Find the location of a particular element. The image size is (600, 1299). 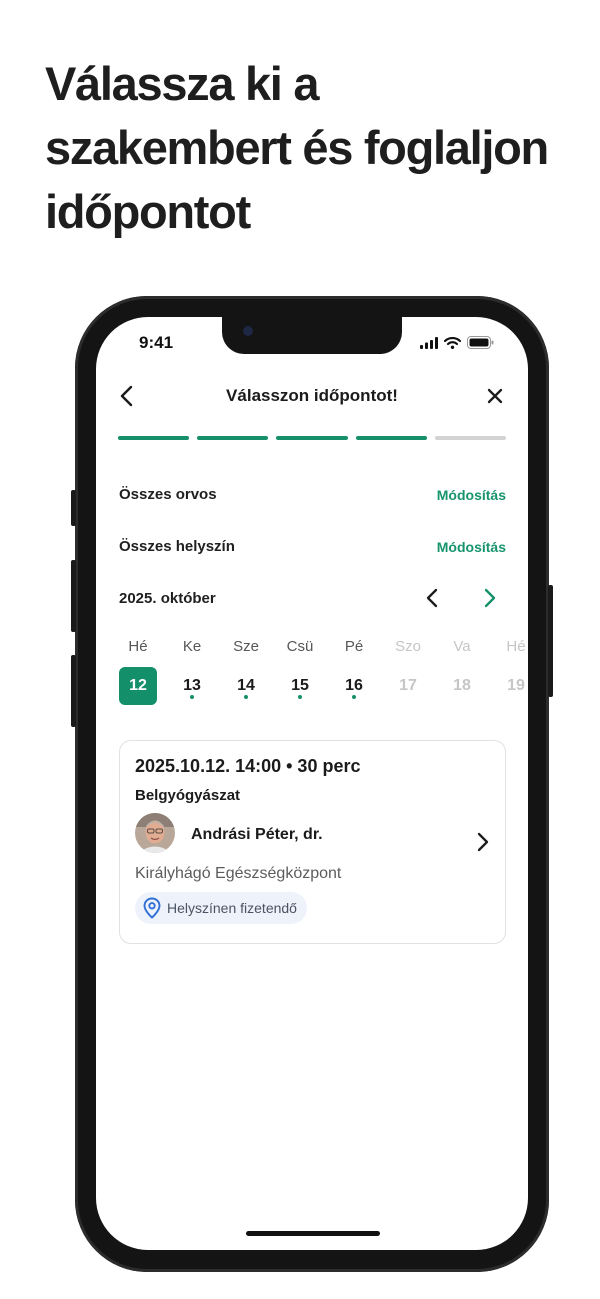

battery-icon is located at coordinates (480, 342).